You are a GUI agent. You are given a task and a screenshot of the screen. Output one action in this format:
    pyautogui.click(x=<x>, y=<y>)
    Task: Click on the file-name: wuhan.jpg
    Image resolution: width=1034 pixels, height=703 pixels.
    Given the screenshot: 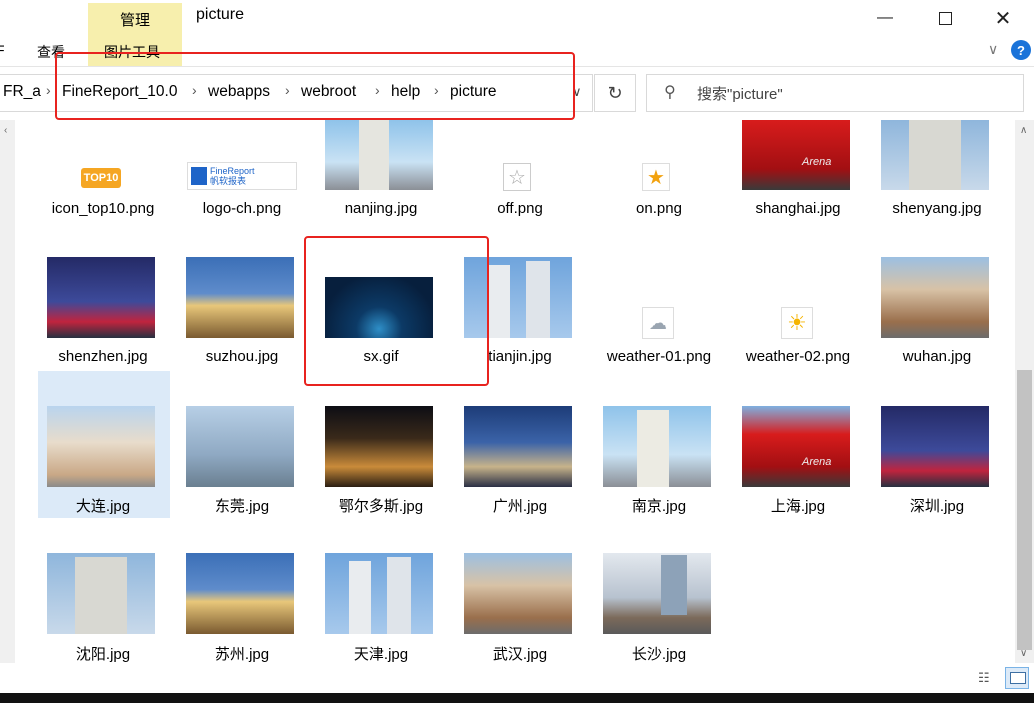 What is the action you would take?
    pyautogui.click(x=937, y=356)
    